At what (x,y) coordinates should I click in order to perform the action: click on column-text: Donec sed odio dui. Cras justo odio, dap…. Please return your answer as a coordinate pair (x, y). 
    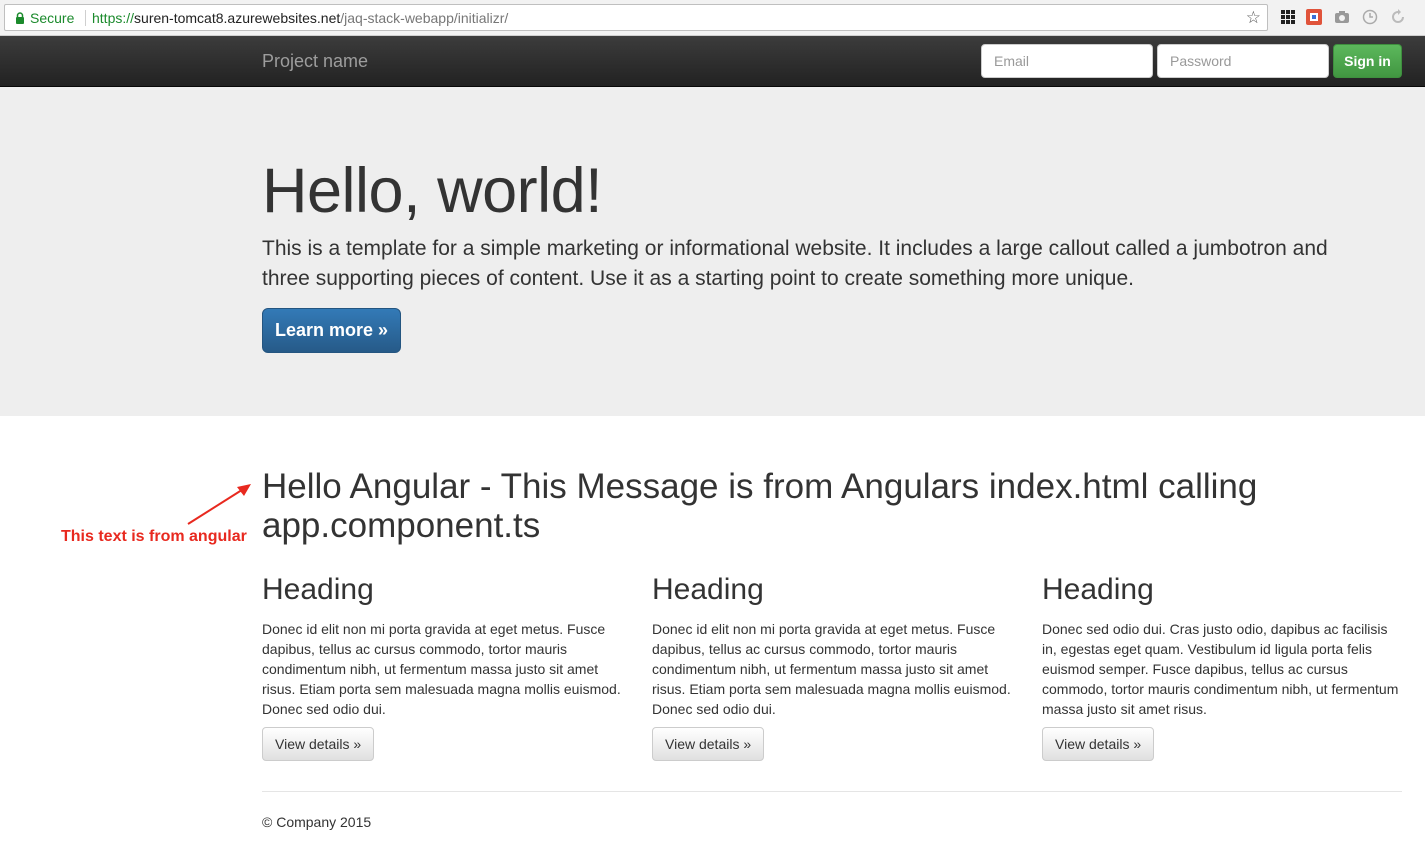
    Looking at the image, I should click on (1220, 669).